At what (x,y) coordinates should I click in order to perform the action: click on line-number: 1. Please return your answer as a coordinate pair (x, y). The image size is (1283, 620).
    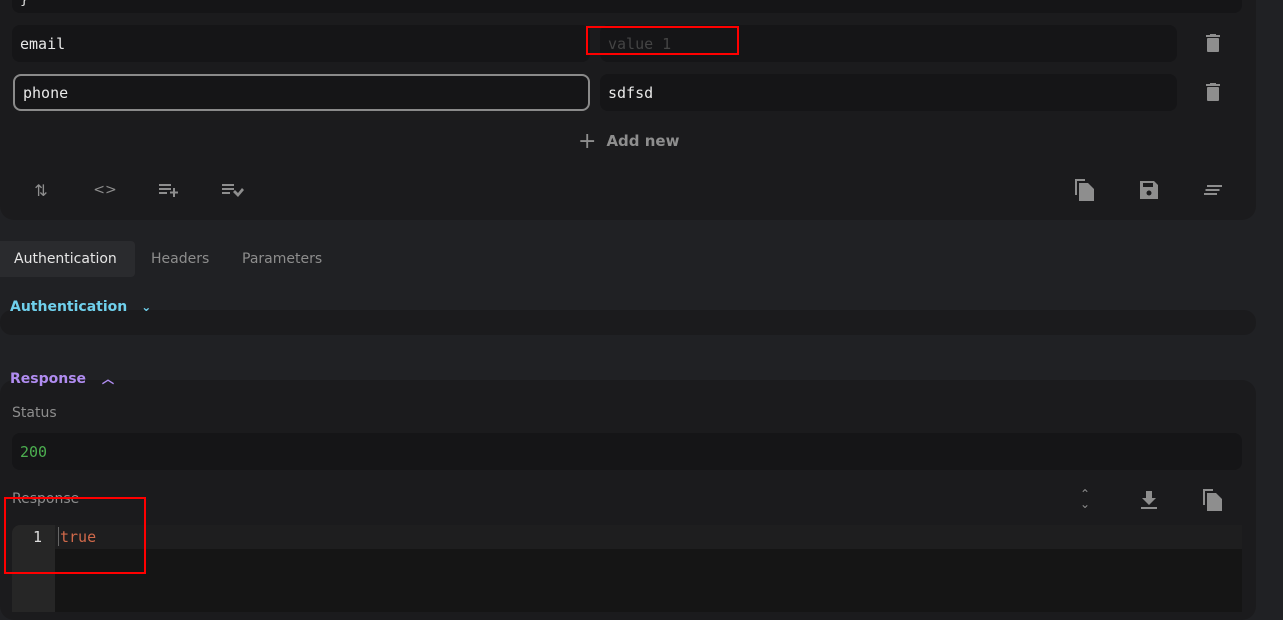
    Looking at the image, I should click on (37, 537).